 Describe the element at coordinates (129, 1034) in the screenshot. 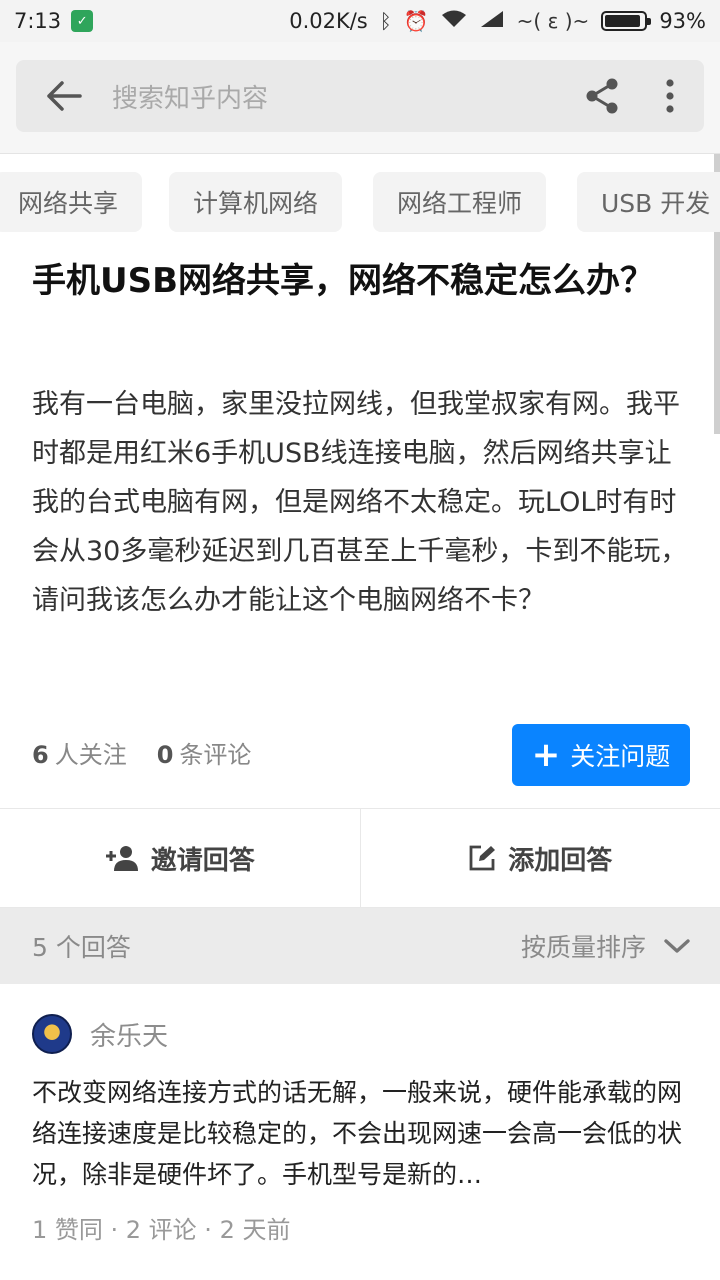

I see `author-name: 余乐天` at that location.